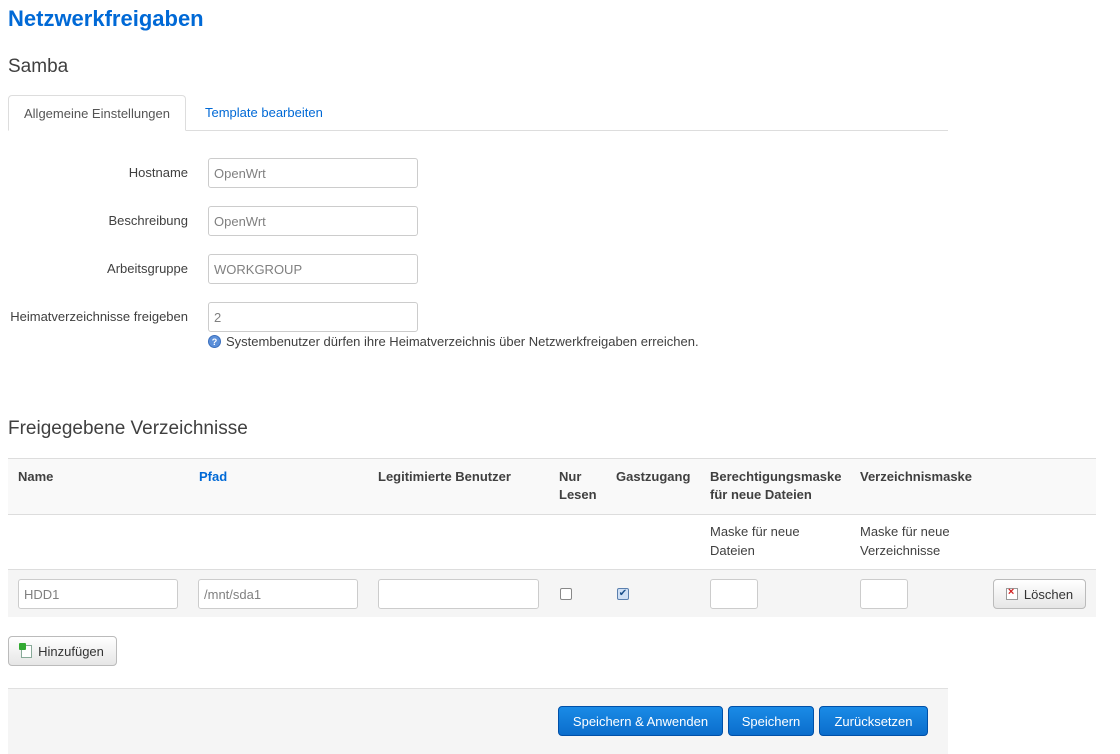 The height and width of the screenshot is (754, 1120). I want to click on dir-mask-hint-line1: Maske für neue, so click(905, 531).